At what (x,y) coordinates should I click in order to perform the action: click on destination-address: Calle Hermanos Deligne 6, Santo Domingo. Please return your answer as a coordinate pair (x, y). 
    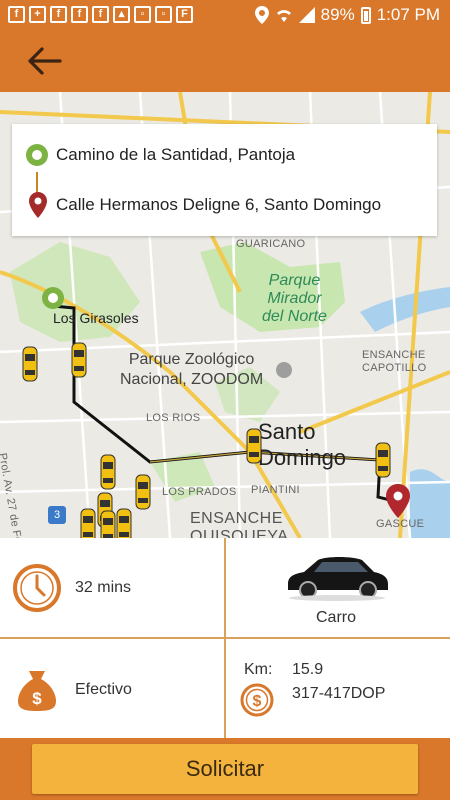
    Looking at the image, I should click on (219, 204).